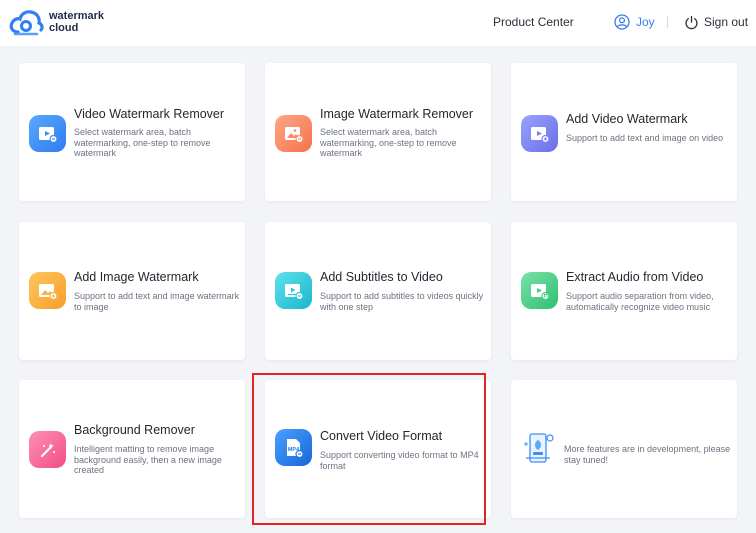 Image resolution: width=756 pixels, height=533 pixels. What do you see at coordinates (635, 277) in the screenshot?
I see `card-title: Extract Audio from Video` at bounding box center [635, 277].